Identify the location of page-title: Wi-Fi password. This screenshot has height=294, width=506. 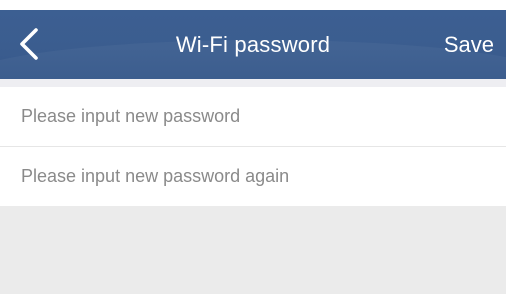
(253, 44).